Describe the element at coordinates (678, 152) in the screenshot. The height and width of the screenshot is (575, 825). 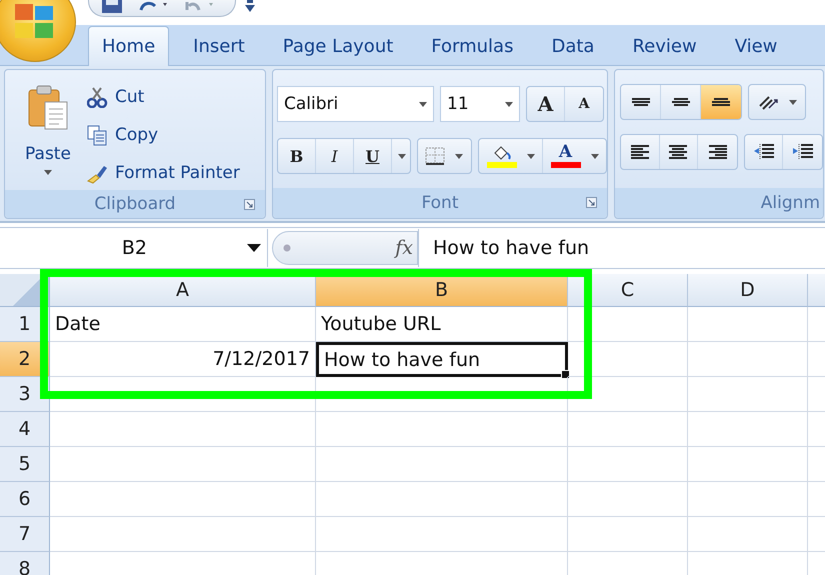
I see `align-center-icon` at that location.